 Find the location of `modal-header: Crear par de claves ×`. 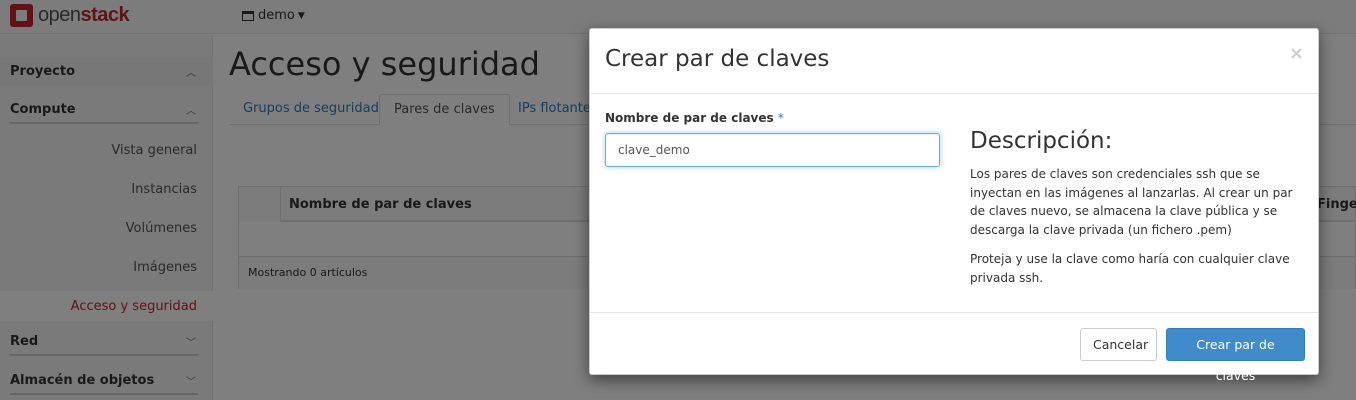

modal-header: Crear par de claves × is located at coordinates (954, 61).